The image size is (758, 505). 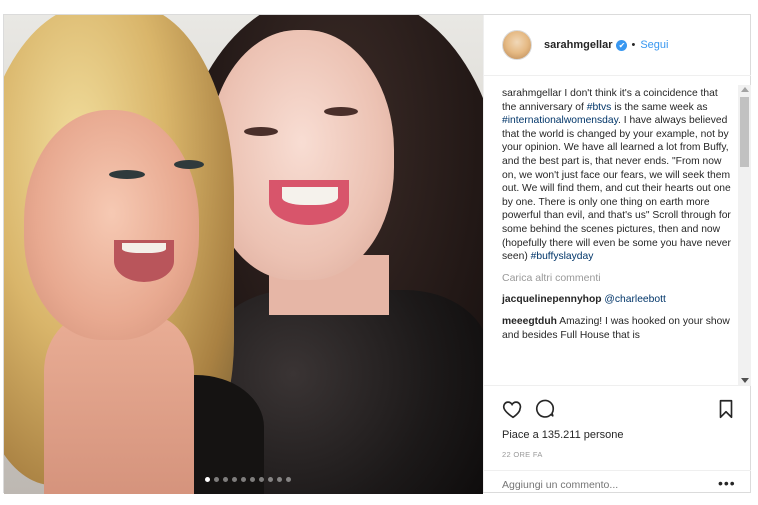 I want to click on caption-username: sarahmgellar, so click(x=532, y=93).